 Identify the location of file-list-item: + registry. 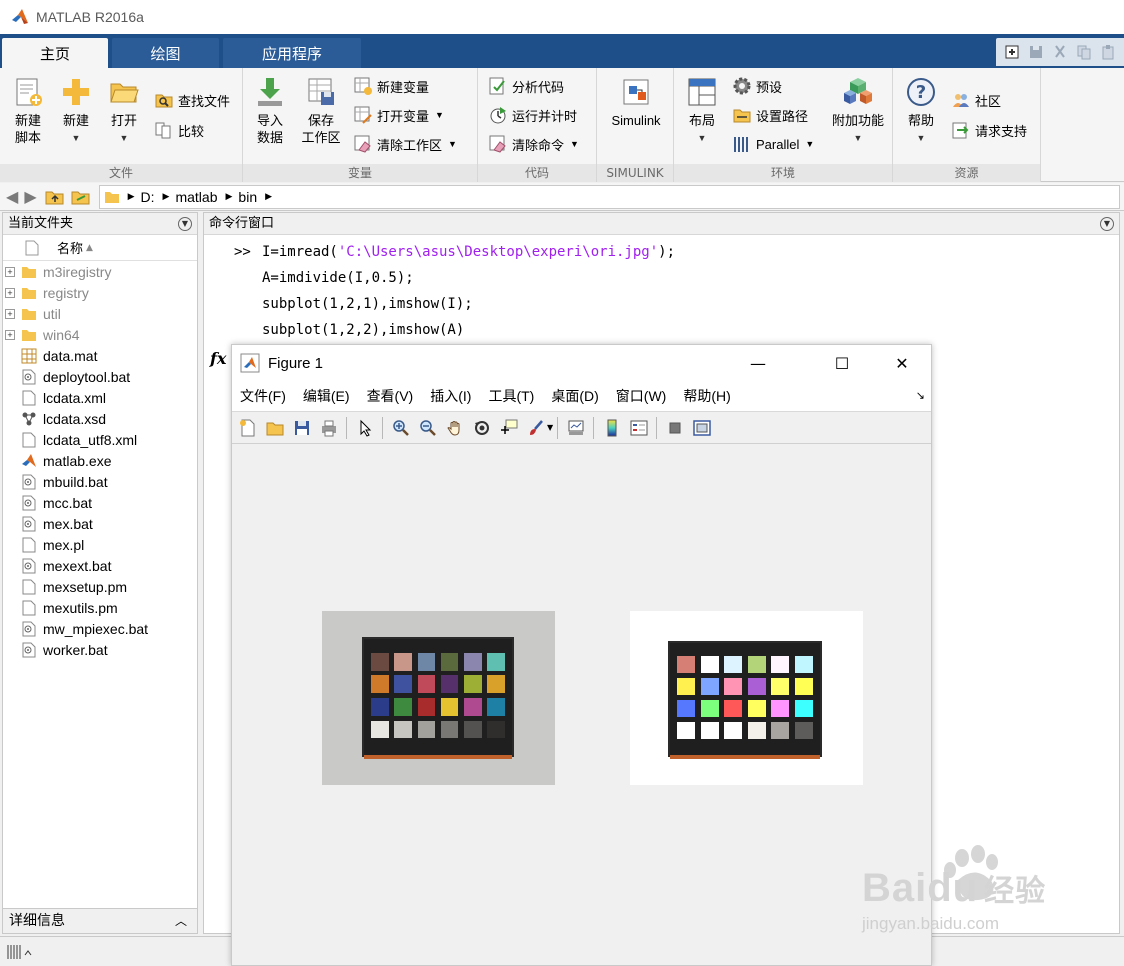
(100, 292).